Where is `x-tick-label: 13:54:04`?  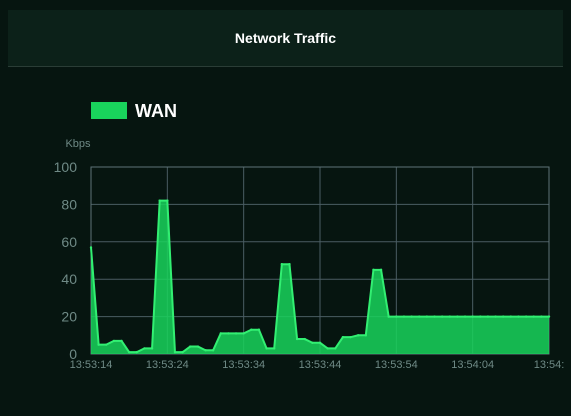 x-tick-label: 13:54:04 is located at coordinates (472, 365).